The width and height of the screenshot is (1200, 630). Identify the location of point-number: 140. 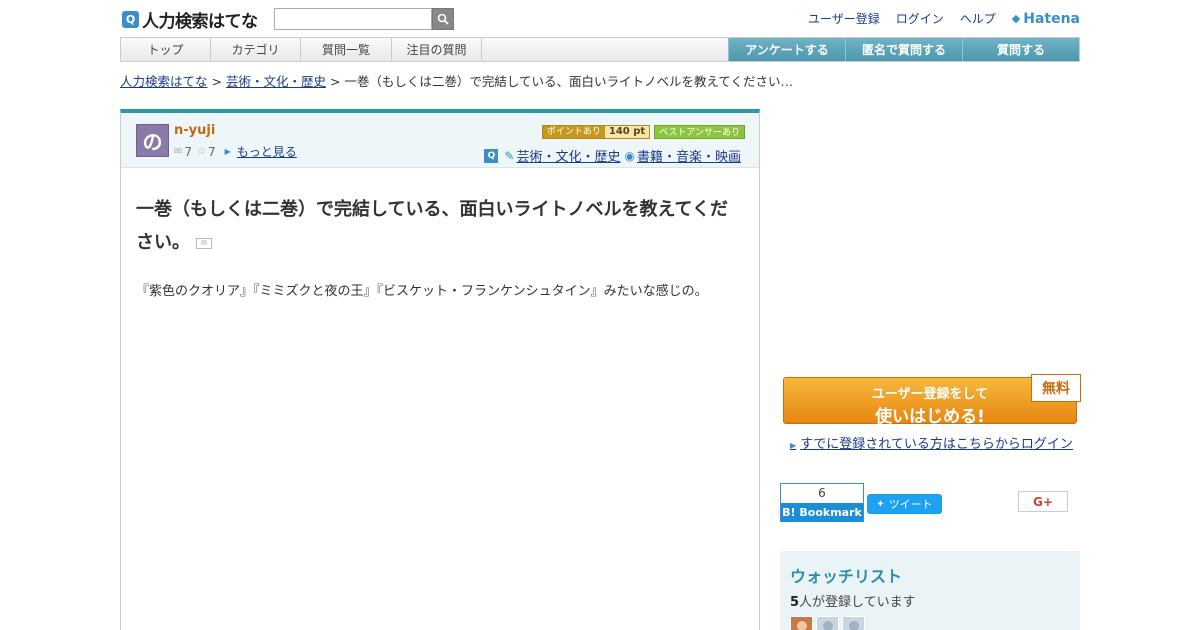
(619, 131).